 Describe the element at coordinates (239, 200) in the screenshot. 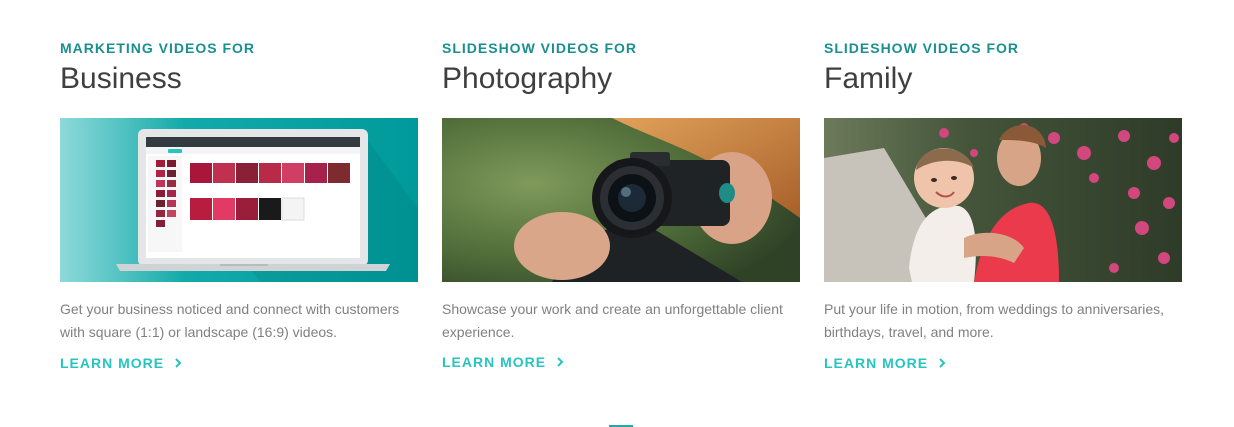

I see `laptop-editor-image` at that location.